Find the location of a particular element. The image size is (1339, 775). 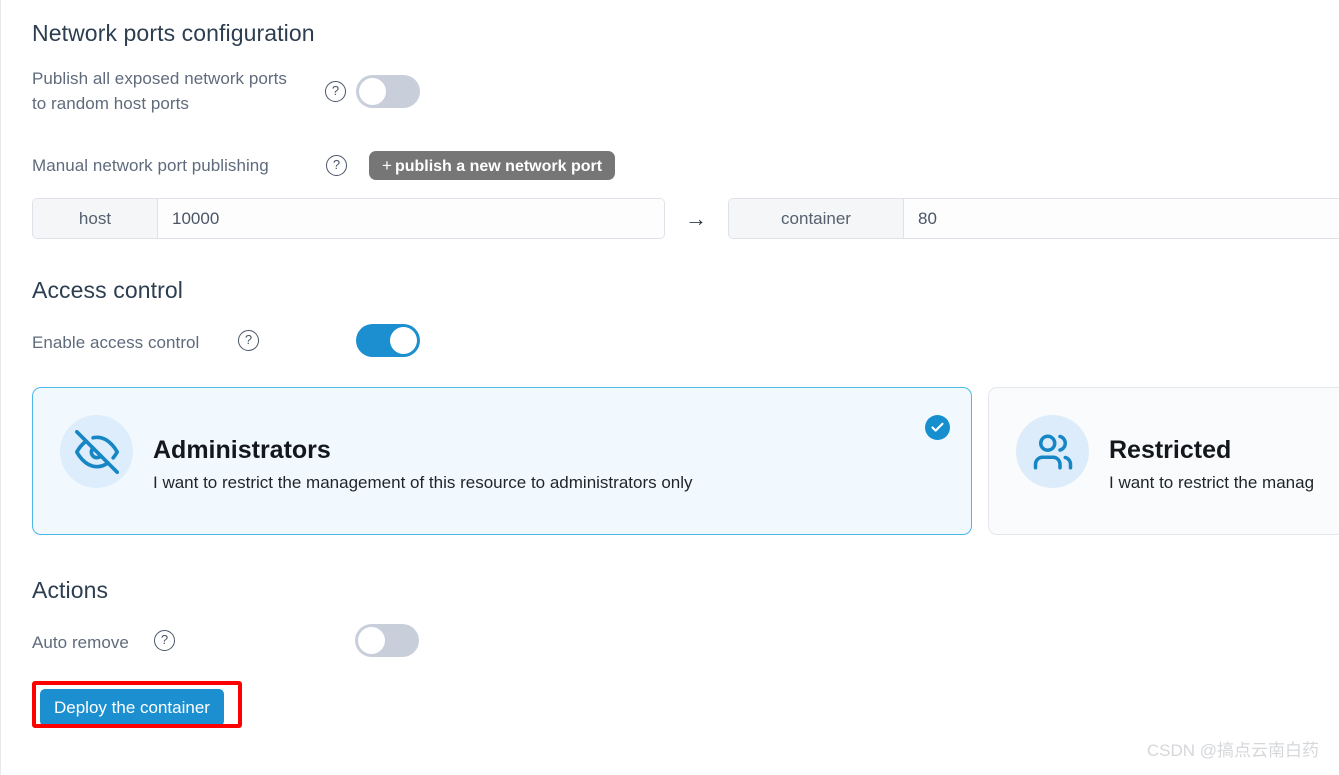

host-port-input-group: host is located at coordinates (348, 218).